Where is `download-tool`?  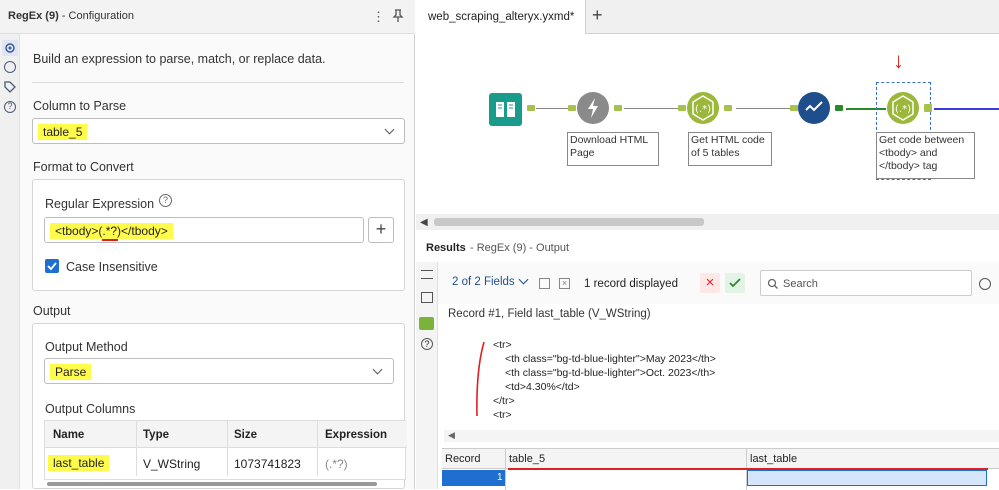
download-tool is located at coordinates (593, 108).